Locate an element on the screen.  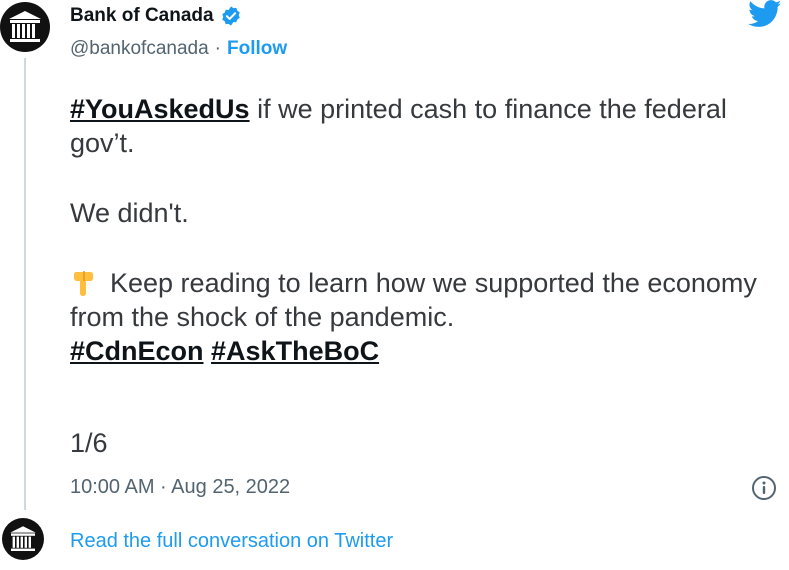
footer-avatar is located at coordinates (23, 539).